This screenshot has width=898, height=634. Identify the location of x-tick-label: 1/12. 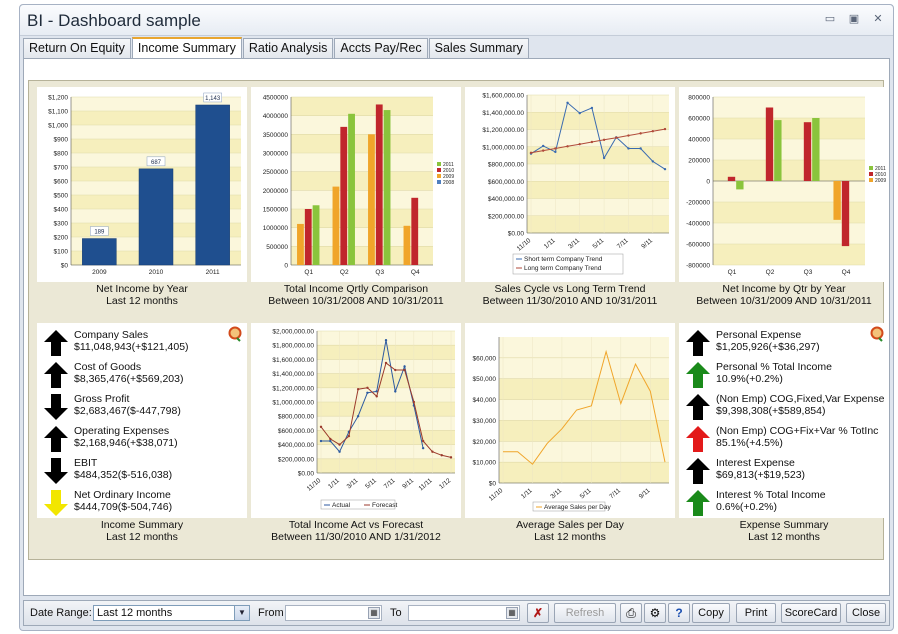
(445, 484).